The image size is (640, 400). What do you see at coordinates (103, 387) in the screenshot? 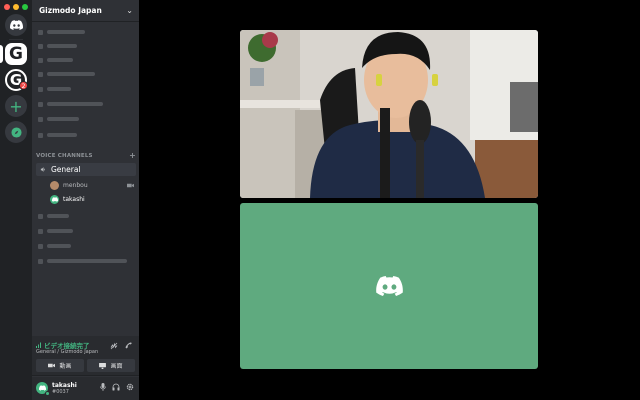
I see `microphone-icon` at bounding box center [103, 387].